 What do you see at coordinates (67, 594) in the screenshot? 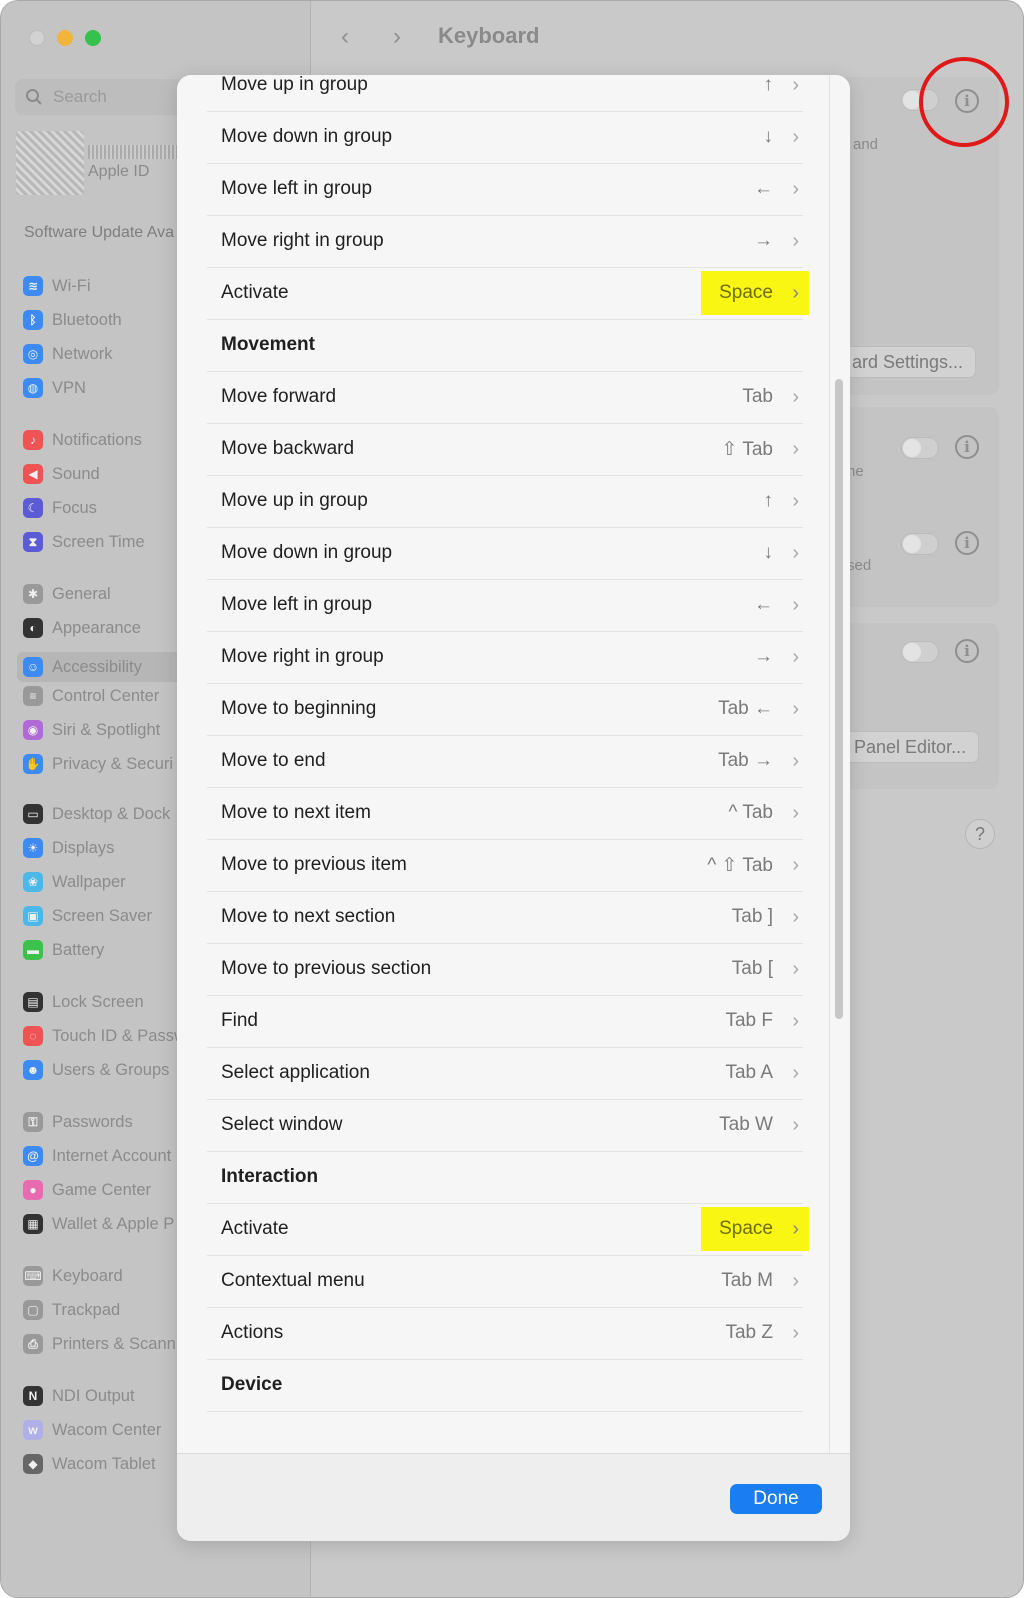
I see `sidebar-item-general: ✱ General` at bounding box center [67, 594].